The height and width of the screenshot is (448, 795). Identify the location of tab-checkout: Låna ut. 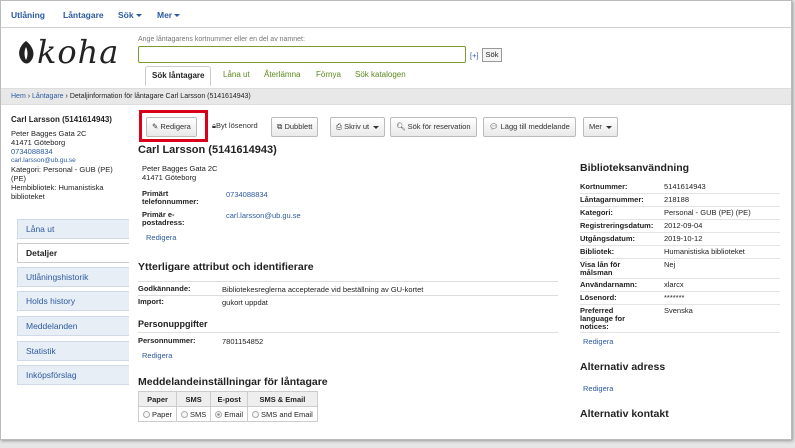
(236, 76).